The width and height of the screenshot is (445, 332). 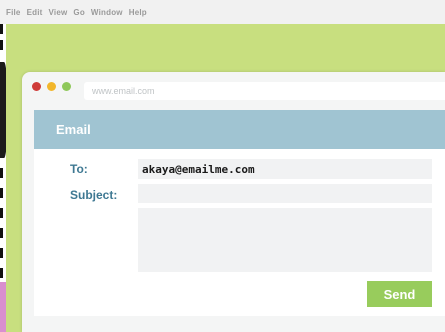 What do you see at coordinates (138, 12) in the screenshot?
I see `menu-help: Help` at bounding box center [138, 12].